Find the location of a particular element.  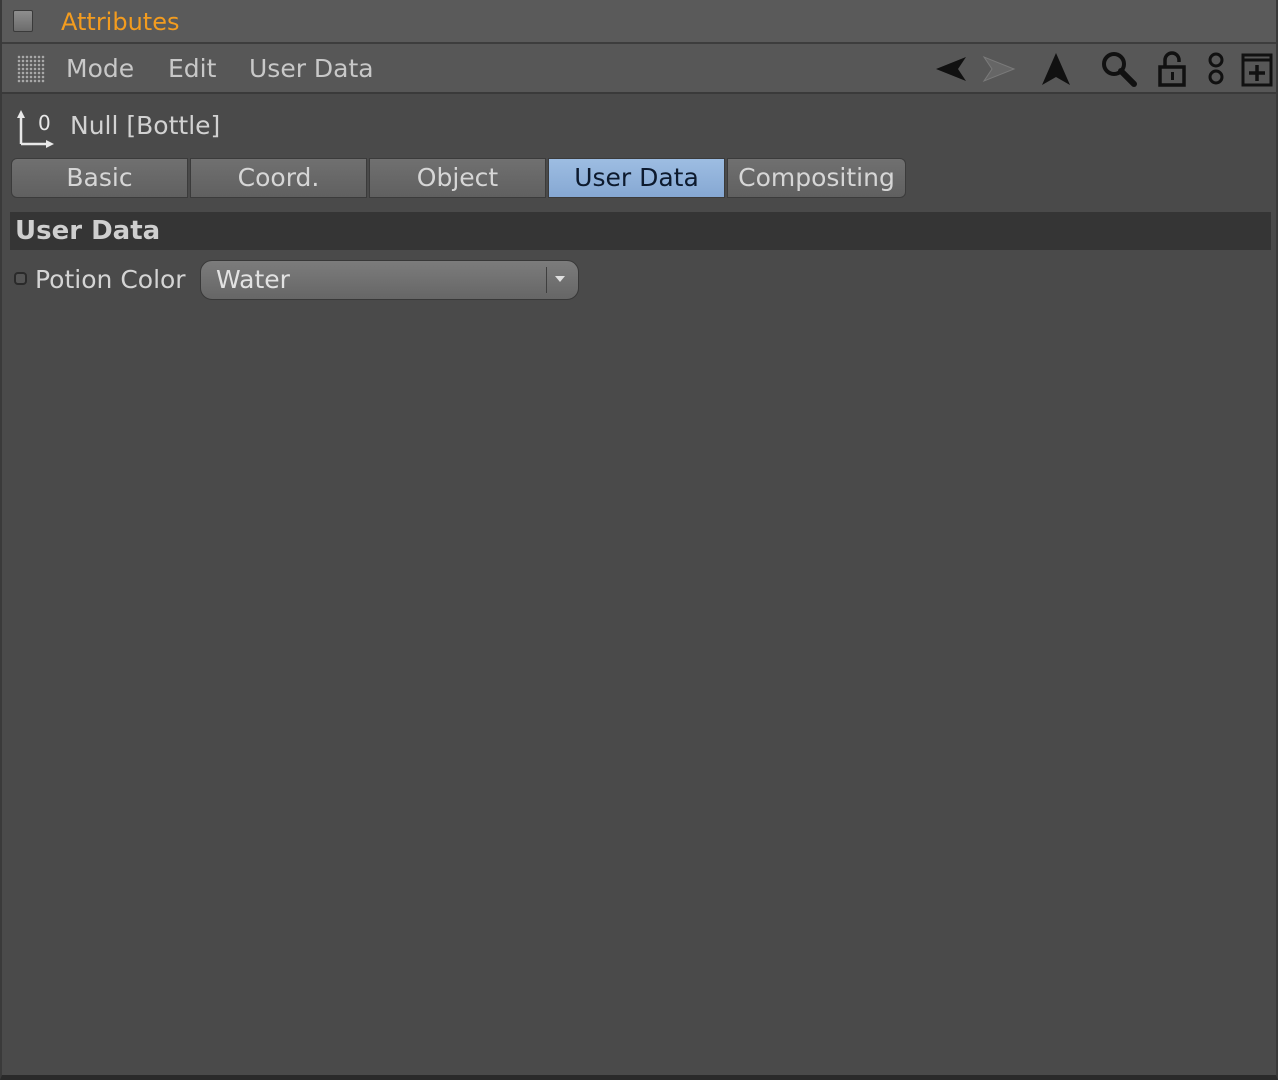

tab-basic: Basic is located at coordinates (99, 178).